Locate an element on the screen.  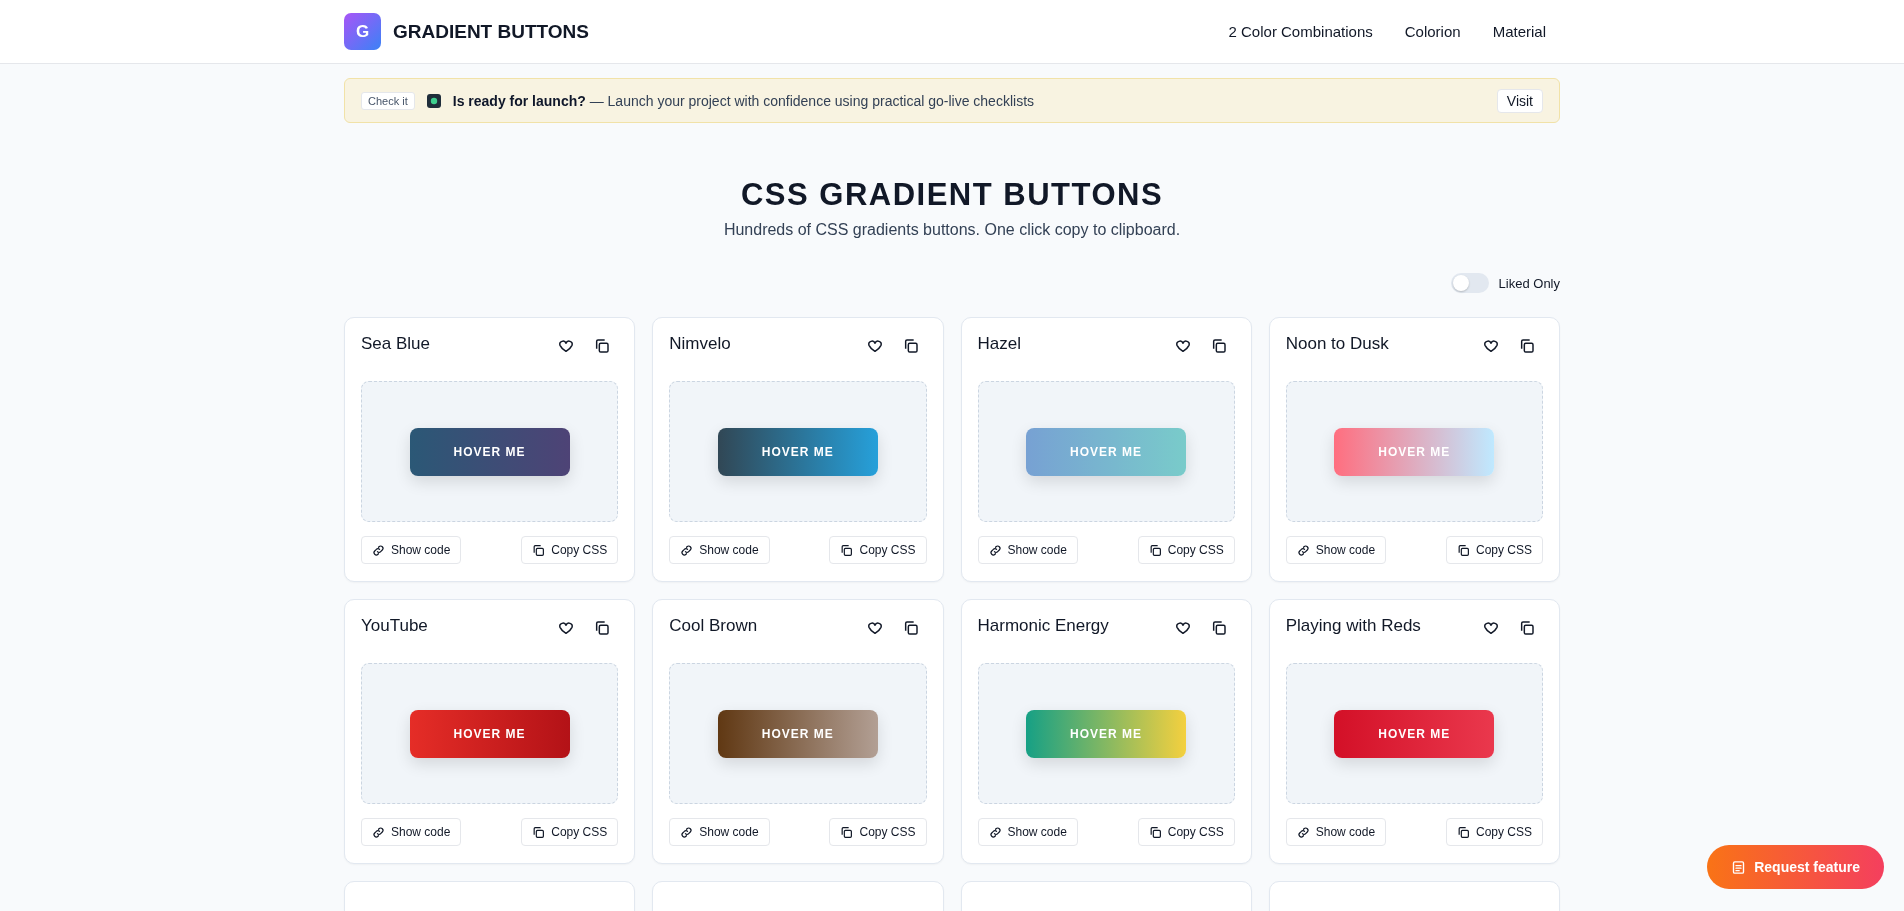
note-icon is located at coordinates (1739, 867).